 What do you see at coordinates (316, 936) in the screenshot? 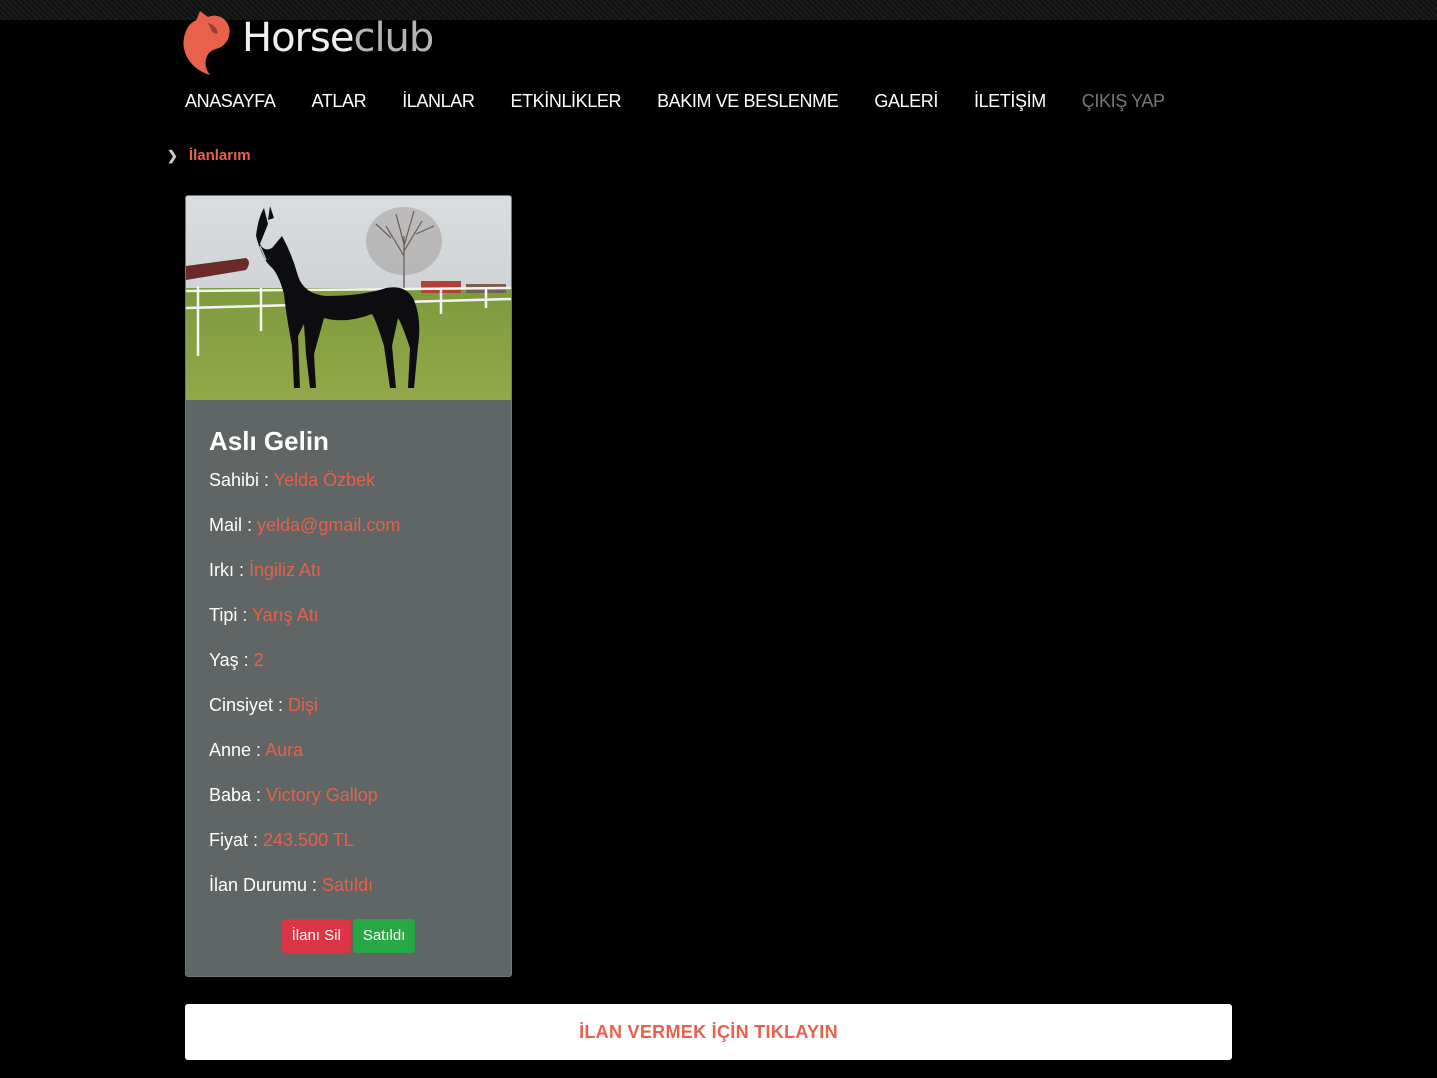
I see `delete-listing-button: İlanı Sil` at bounding box center [316, 936].